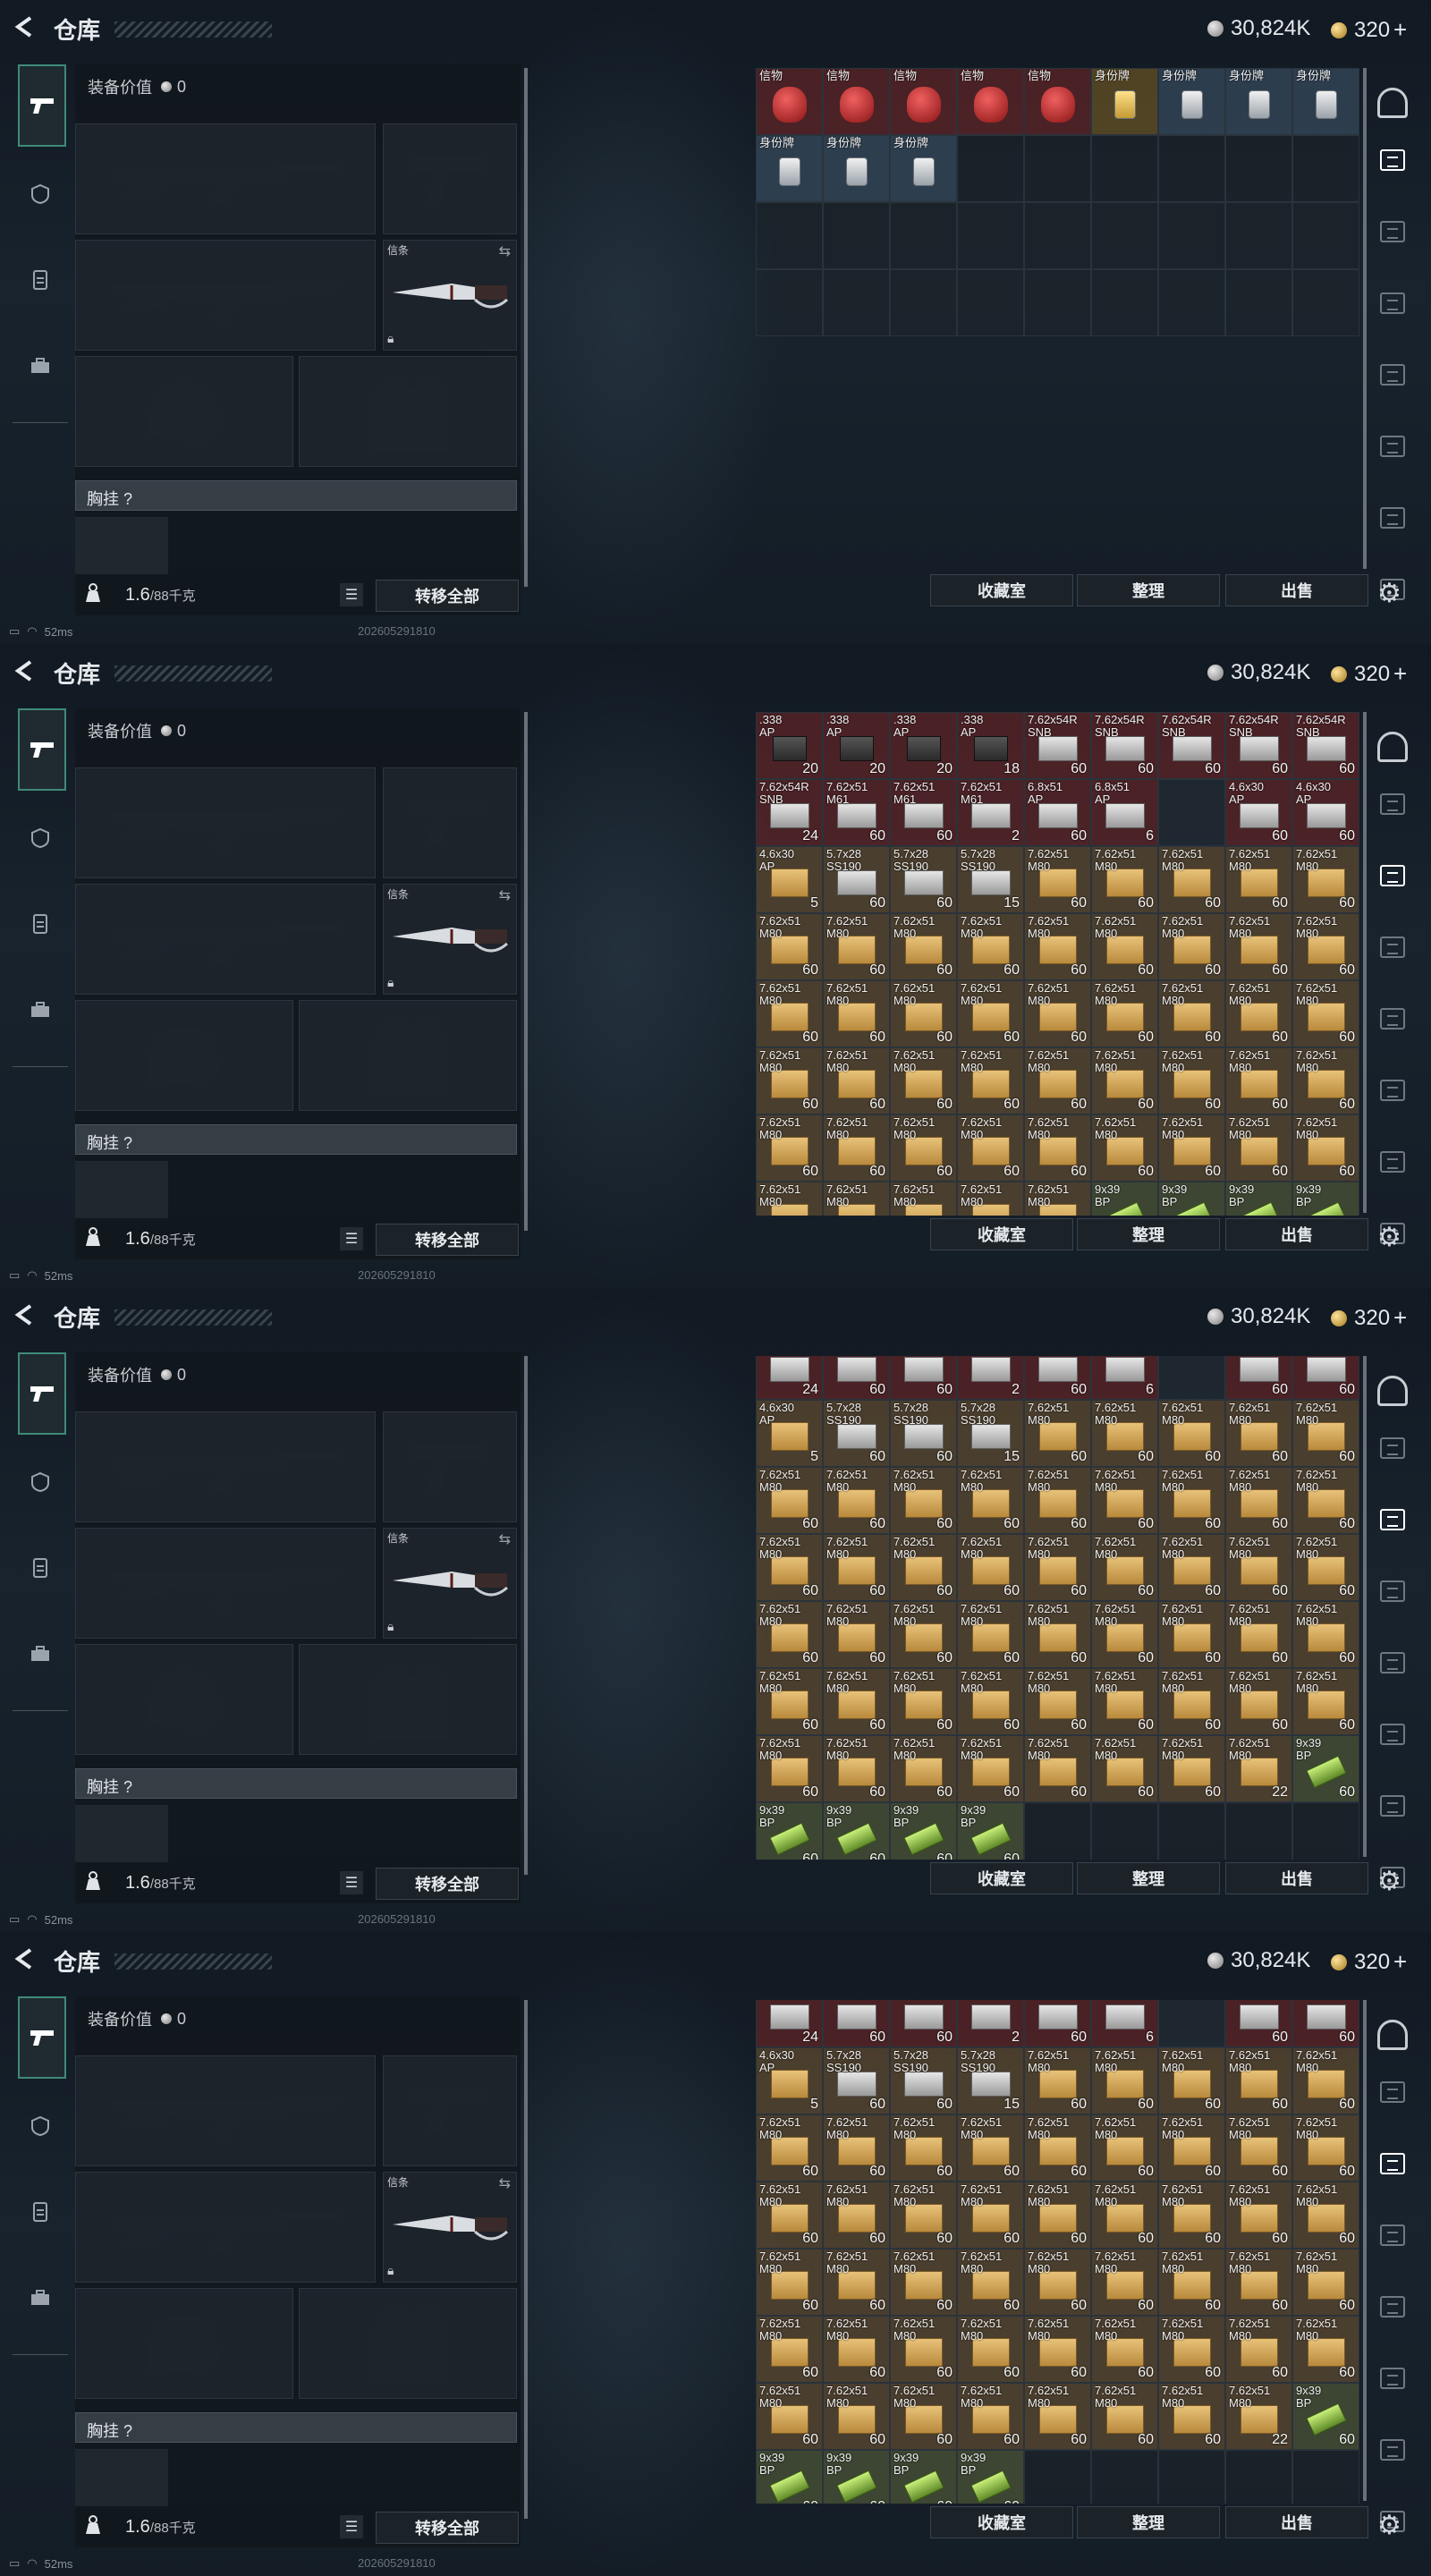  I want to click on primary-weapon-slot, so click(226, 1466).